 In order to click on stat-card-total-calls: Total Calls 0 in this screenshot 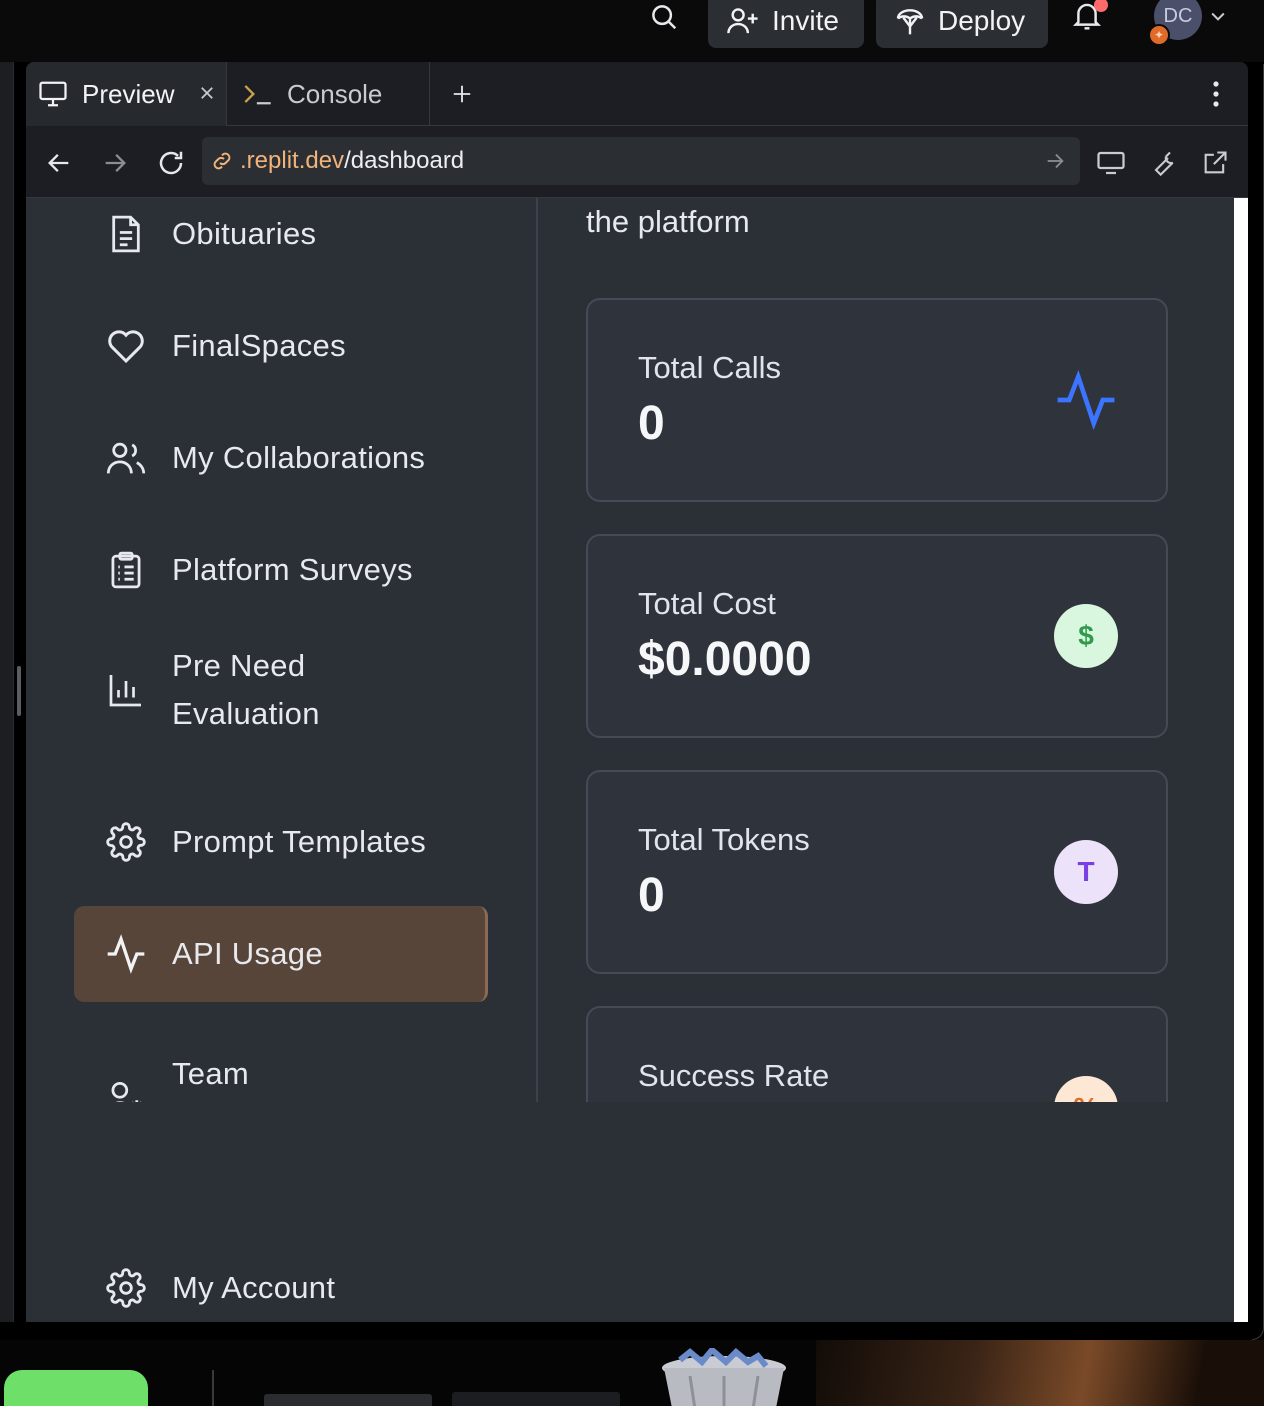, I will do `click(877, 400)`.